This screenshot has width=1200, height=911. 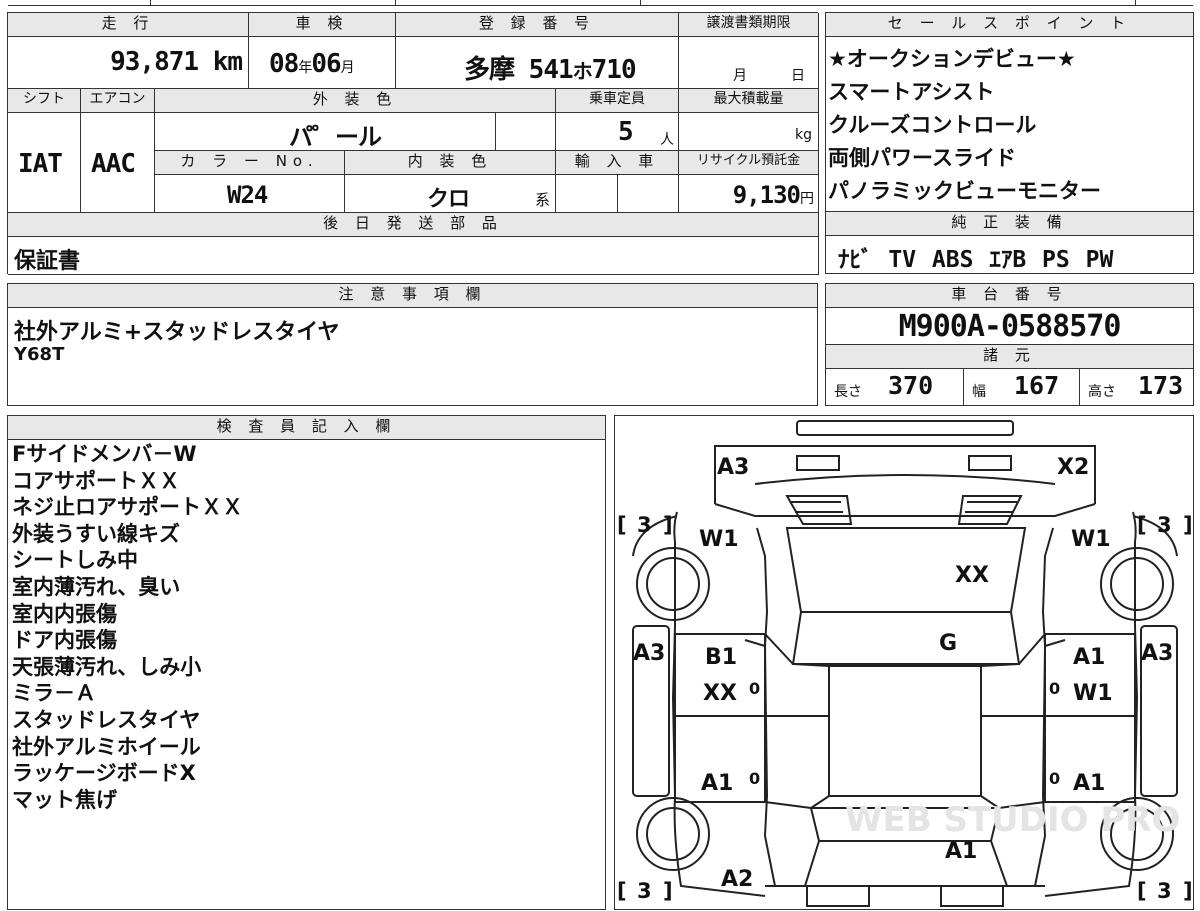 What do you see at coordinates (719, 539) in the screenshot?
I see `left-fender-grade: W1` at bounding box center [719, 539].